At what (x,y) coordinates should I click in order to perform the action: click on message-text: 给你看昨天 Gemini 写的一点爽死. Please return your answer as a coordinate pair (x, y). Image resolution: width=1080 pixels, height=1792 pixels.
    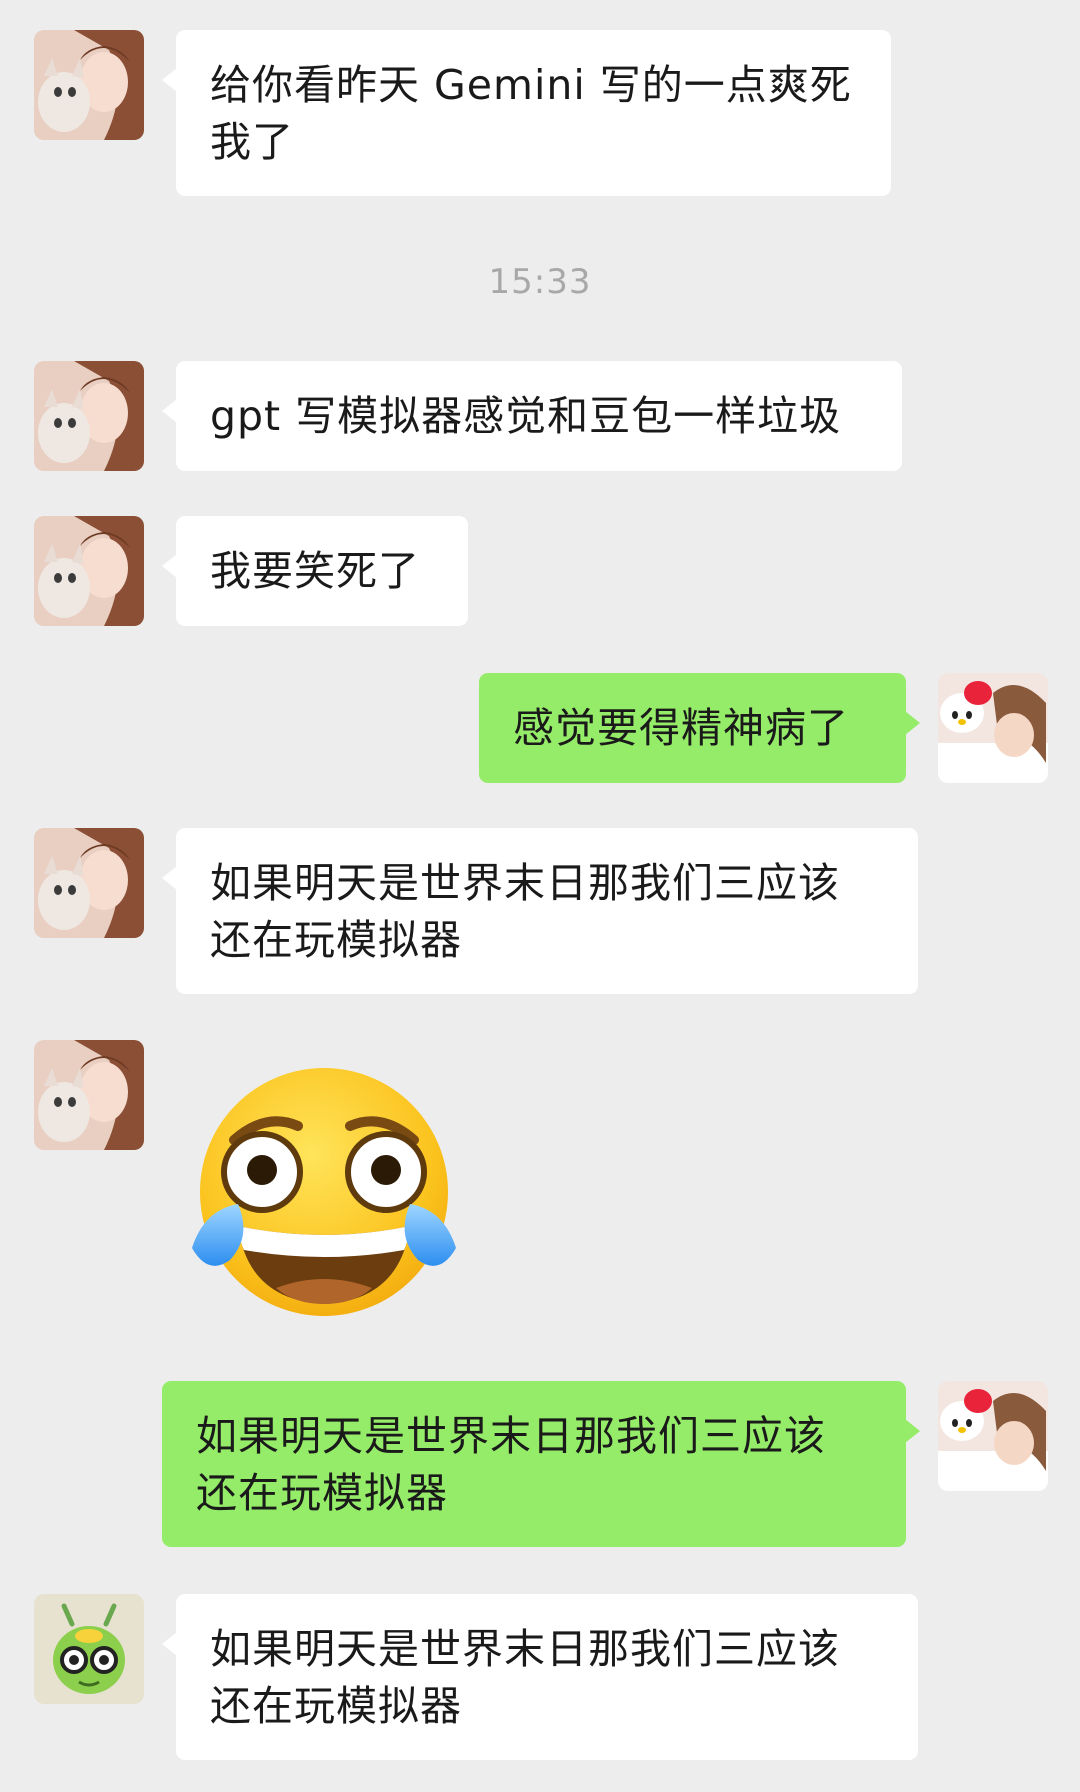
    Looking at the image, I should click on (531, 85).